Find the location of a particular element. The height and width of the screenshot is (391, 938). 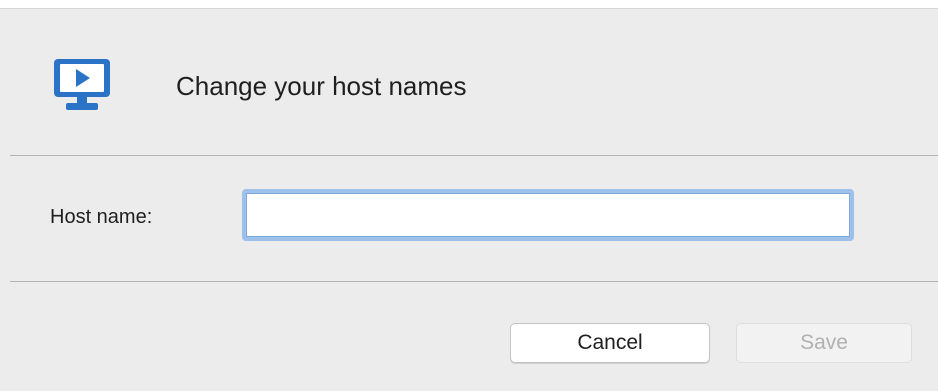

footer-divider is located at coordinates (474, 281).